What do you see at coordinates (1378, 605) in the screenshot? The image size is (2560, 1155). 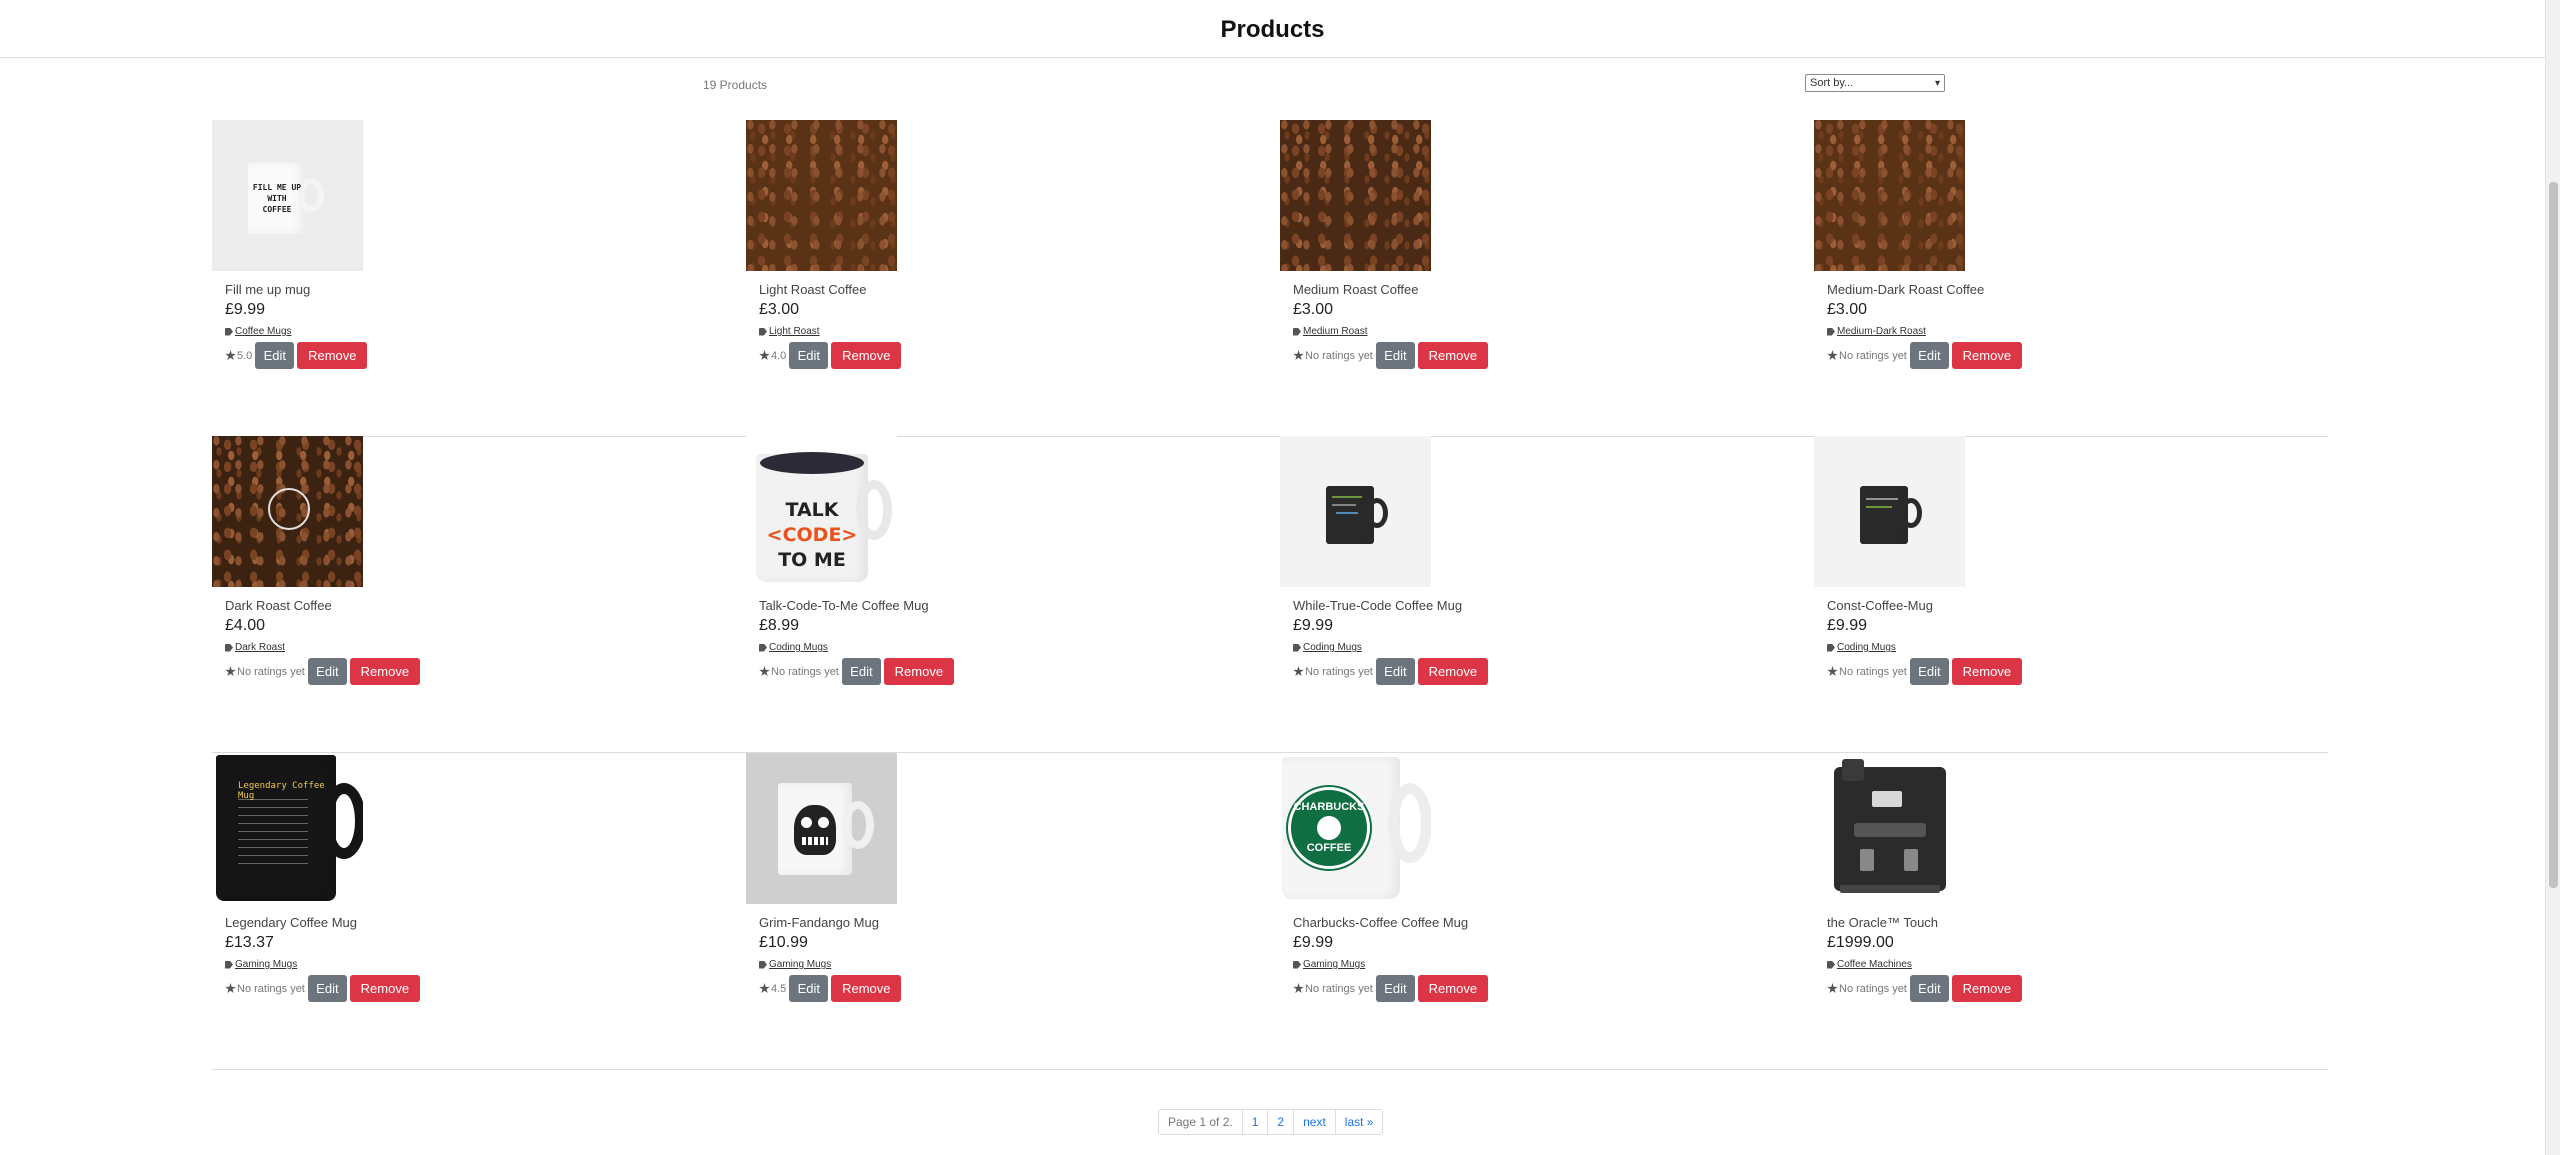 I see `product-name: While-True-Code Coffee Mug` at bounding box center [1378, 605].